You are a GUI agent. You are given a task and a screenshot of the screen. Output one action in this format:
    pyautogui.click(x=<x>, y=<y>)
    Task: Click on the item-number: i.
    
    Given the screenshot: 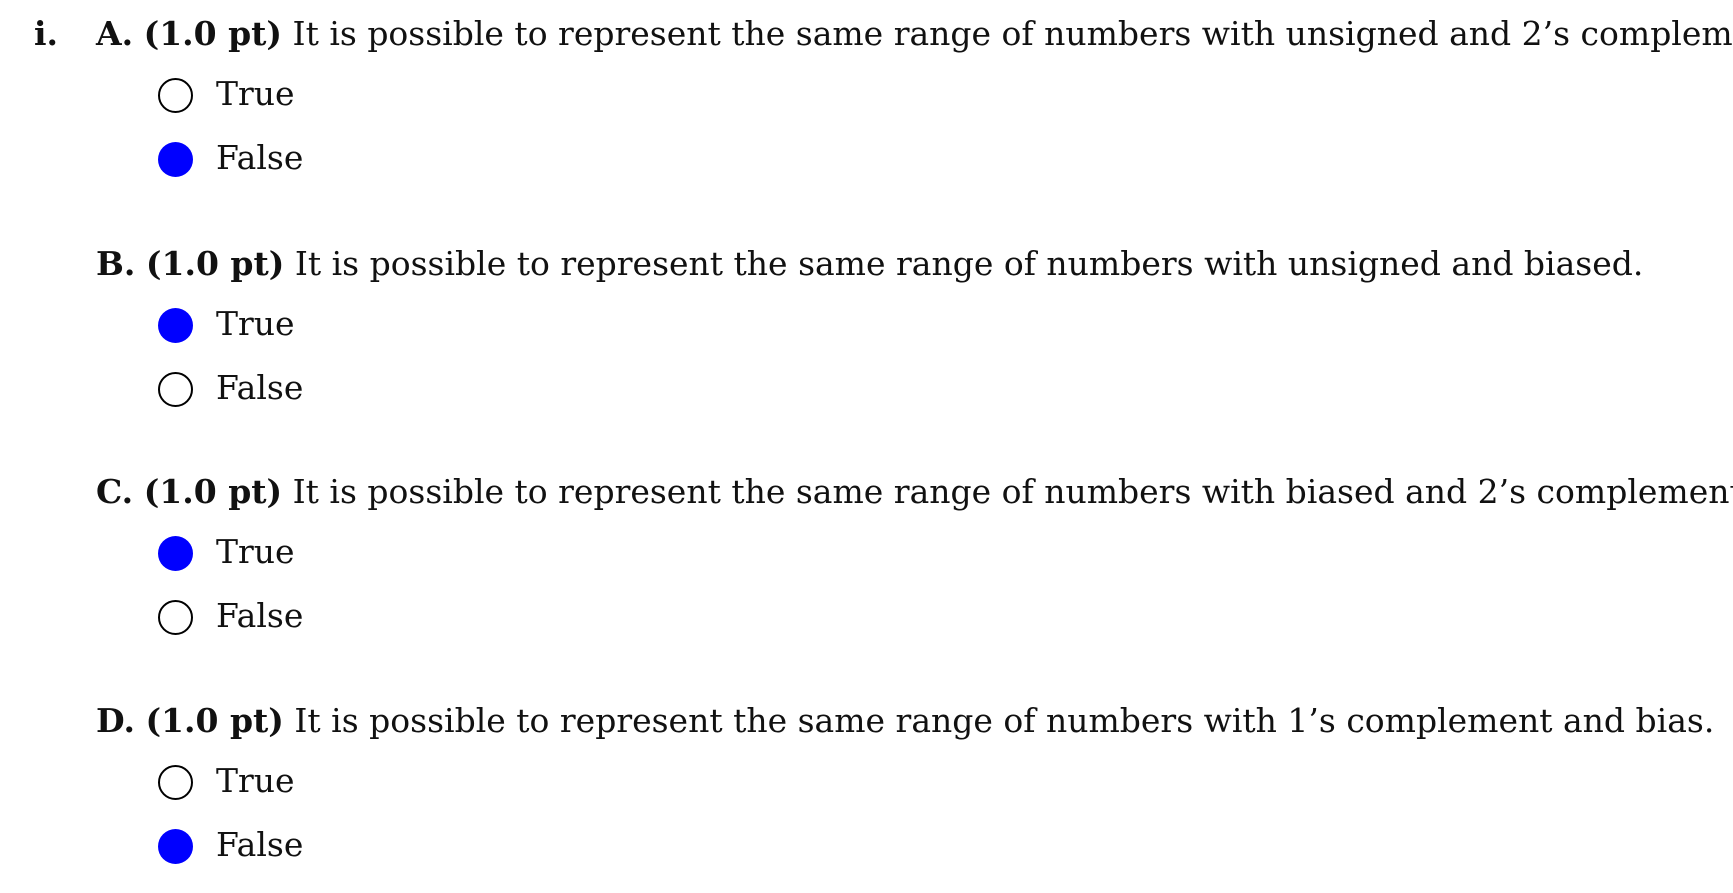 What is the action you would take?
    pyautogui.click(x=46, y=33)
    